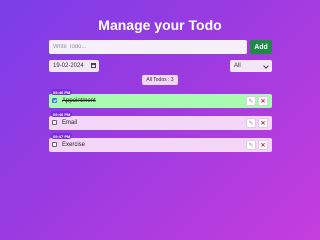 Image resolution: width=320 pixels, height=240 pixels. Describe the element at coordinates (160, 80) in the screenshot. I see `todo-count-badge: All Todos : 3` at that location.